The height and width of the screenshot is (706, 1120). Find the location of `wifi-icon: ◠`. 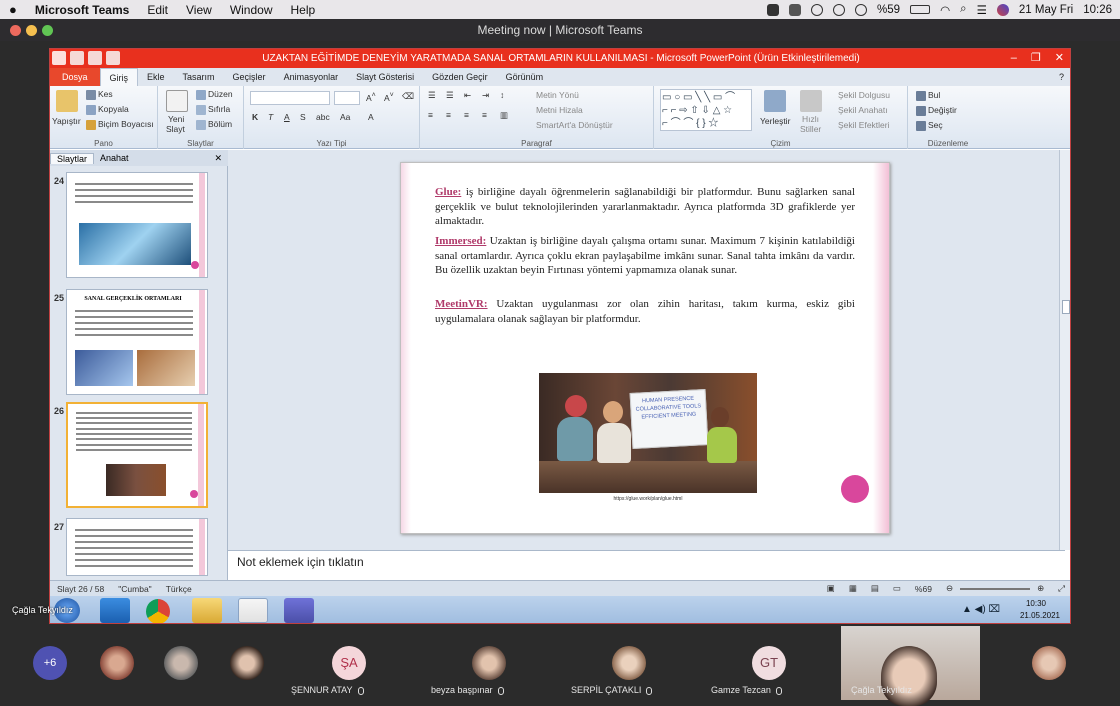

wifi-icon: ◠ is located at coordinates (945, 10).